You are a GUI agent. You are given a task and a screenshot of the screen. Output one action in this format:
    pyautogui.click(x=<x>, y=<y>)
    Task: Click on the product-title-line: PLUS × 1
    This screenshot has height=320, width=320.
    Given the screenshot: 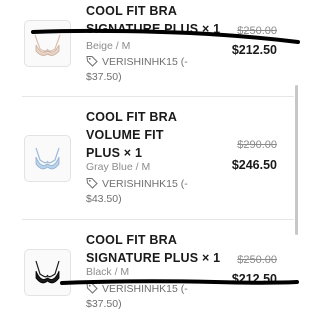 What is the action you would take?
    pyautogui.click(x=114, y=153)
    